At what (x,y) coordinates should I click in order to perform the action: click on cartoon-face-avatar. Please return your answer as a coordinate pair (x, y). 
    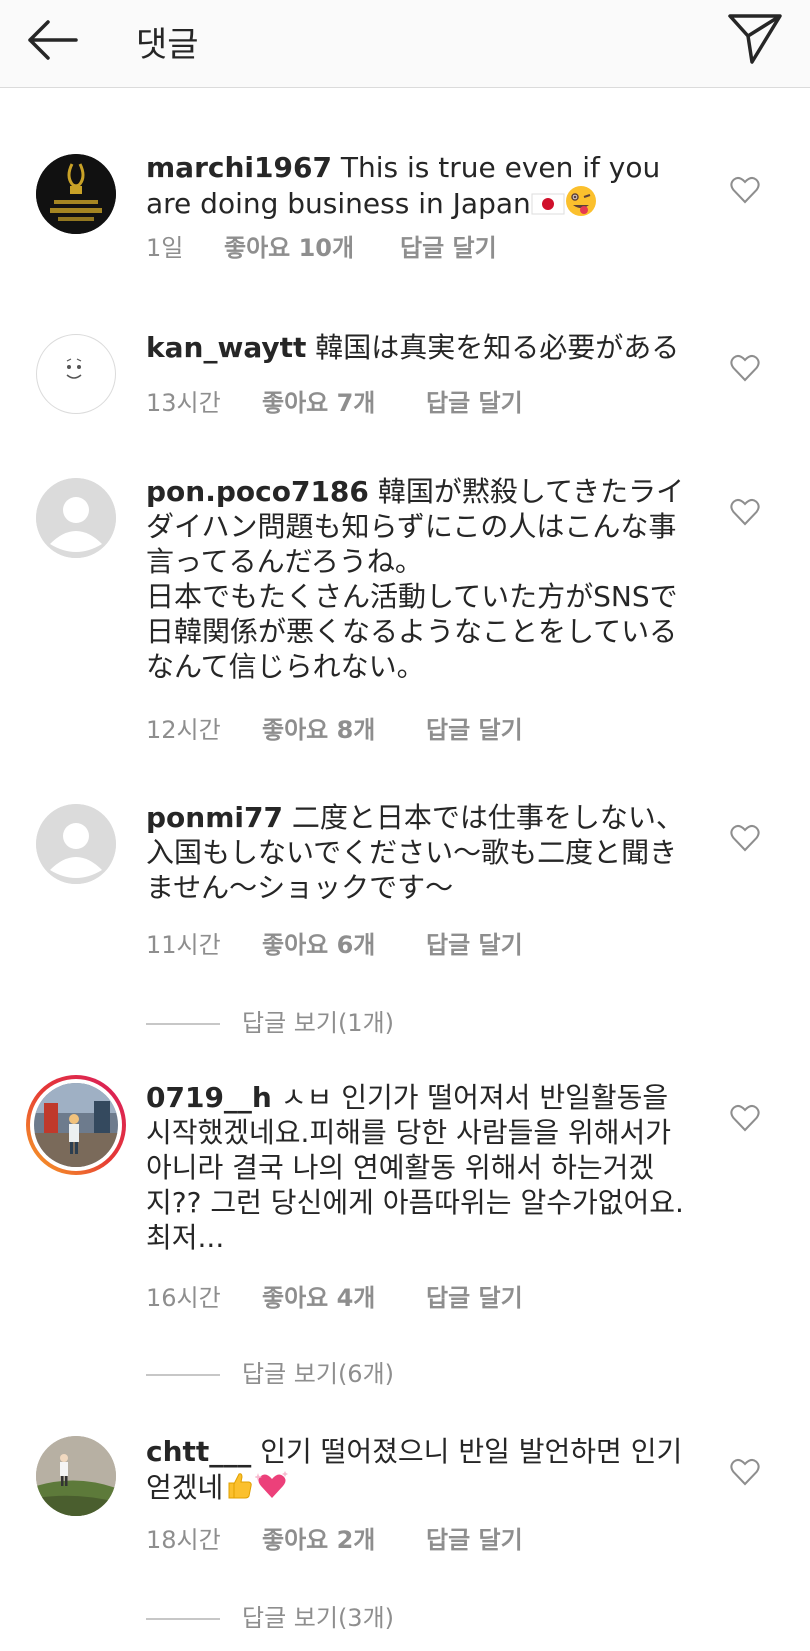
    Looking at the image, I should click on (74, 368).